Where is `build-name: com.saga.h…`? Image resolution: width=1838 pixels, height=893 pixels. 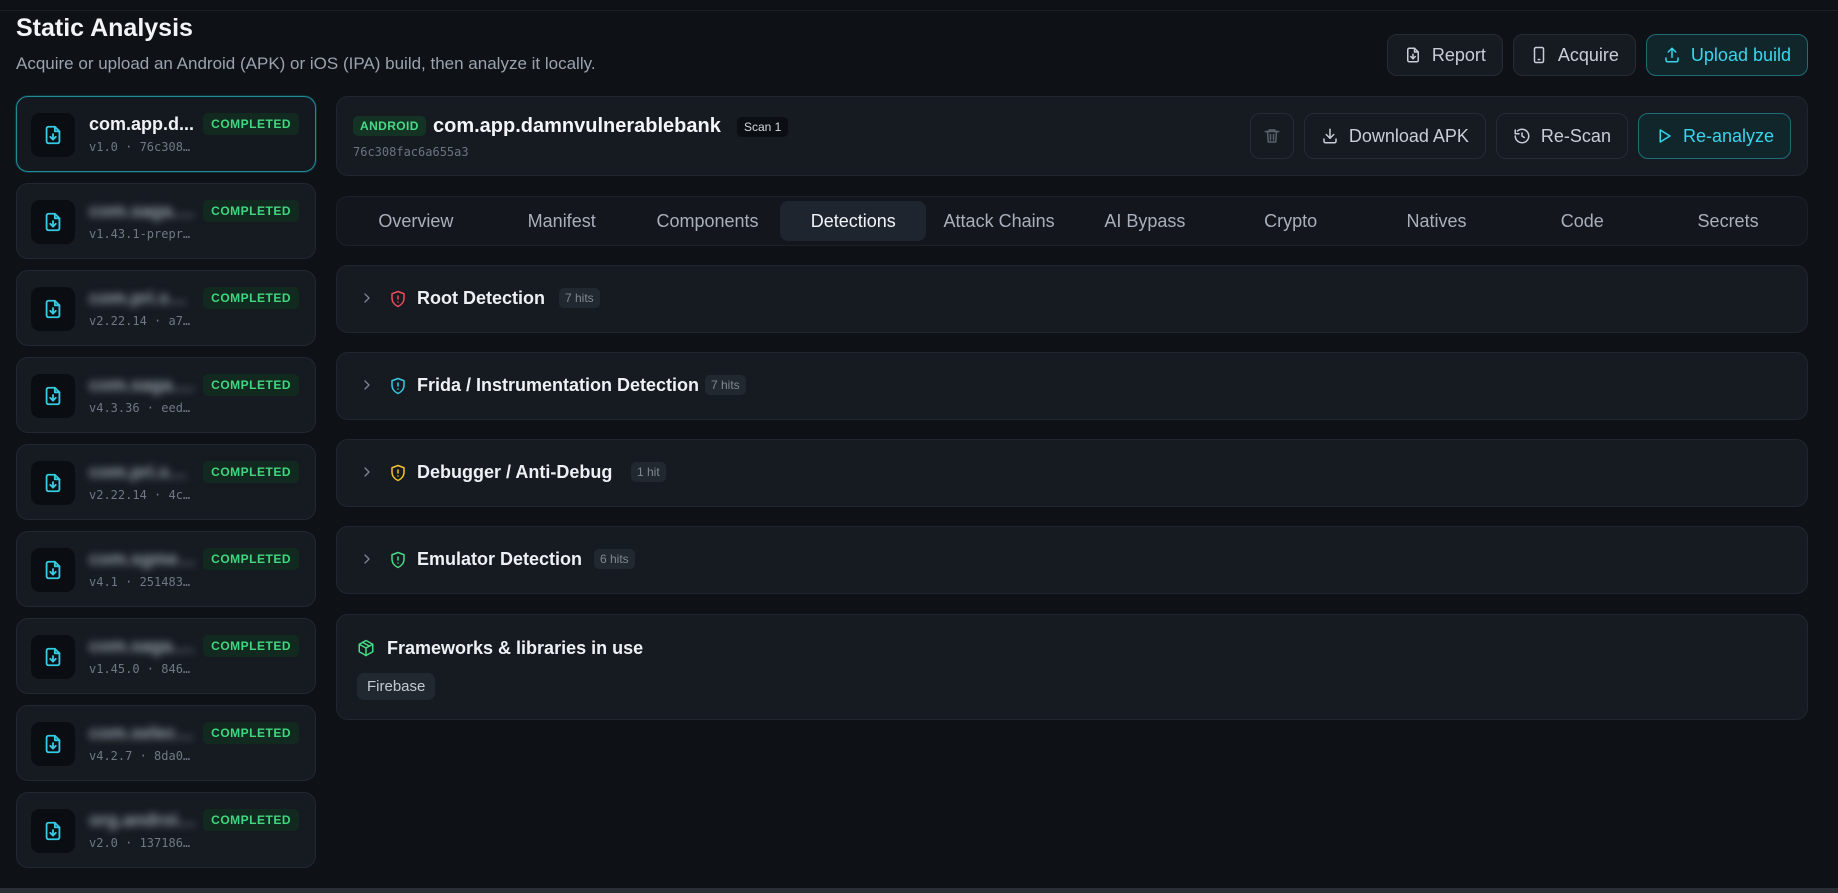
build-name: com.saga.h… is located at coordinates (143, 646).